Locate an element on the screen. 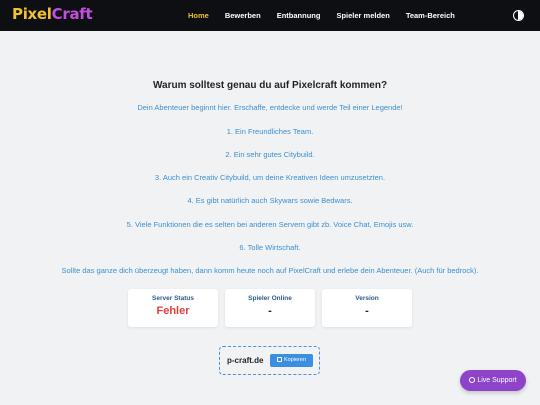  nav-item-spieler-melden: Spieler melden is located at coordinates (362, 15).